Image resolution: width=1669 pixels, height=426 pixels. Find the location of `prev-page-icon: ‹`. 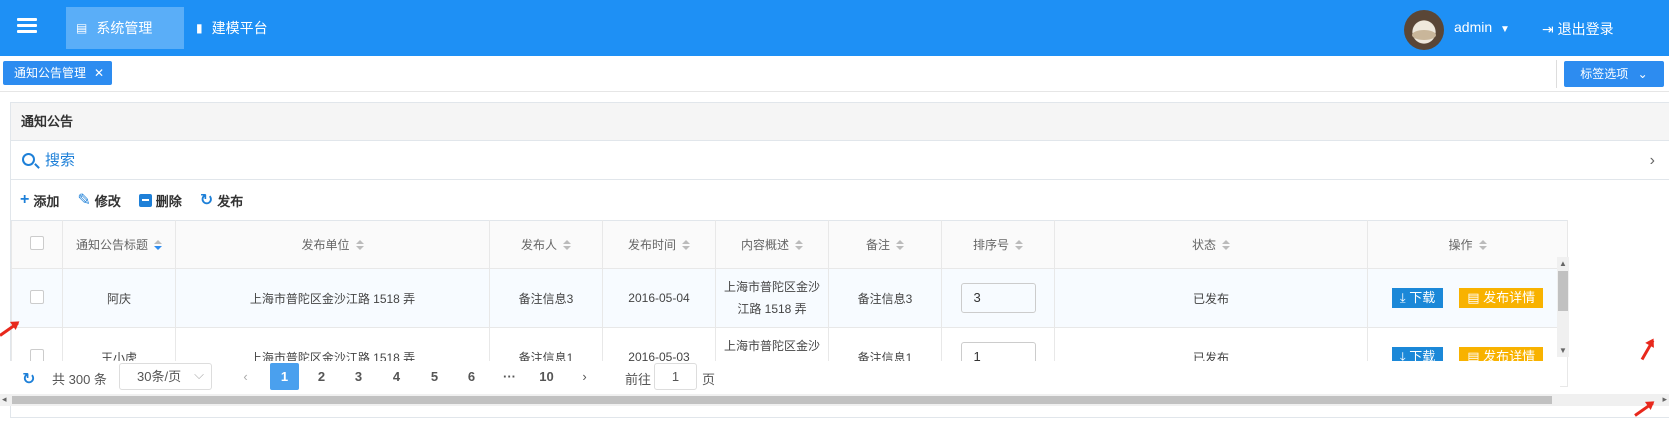

prev-page-icon: ‹ is located at coordinates (245, 376).